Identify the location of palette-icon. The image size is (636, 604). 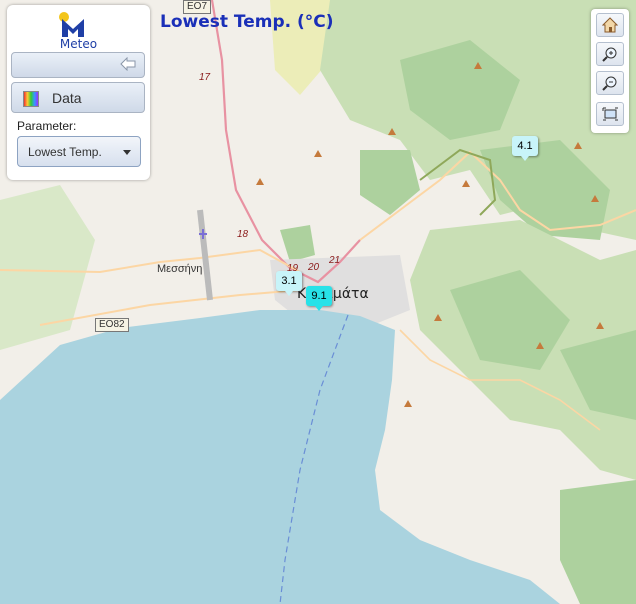
(31, 99).